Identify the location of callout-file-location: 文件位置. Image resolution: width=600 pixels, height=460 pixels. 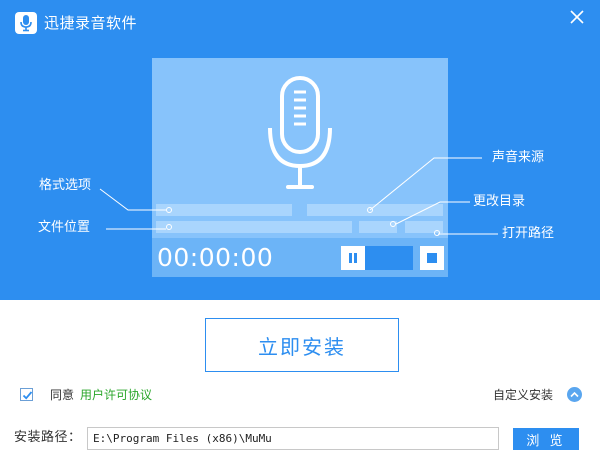
(64, 227).